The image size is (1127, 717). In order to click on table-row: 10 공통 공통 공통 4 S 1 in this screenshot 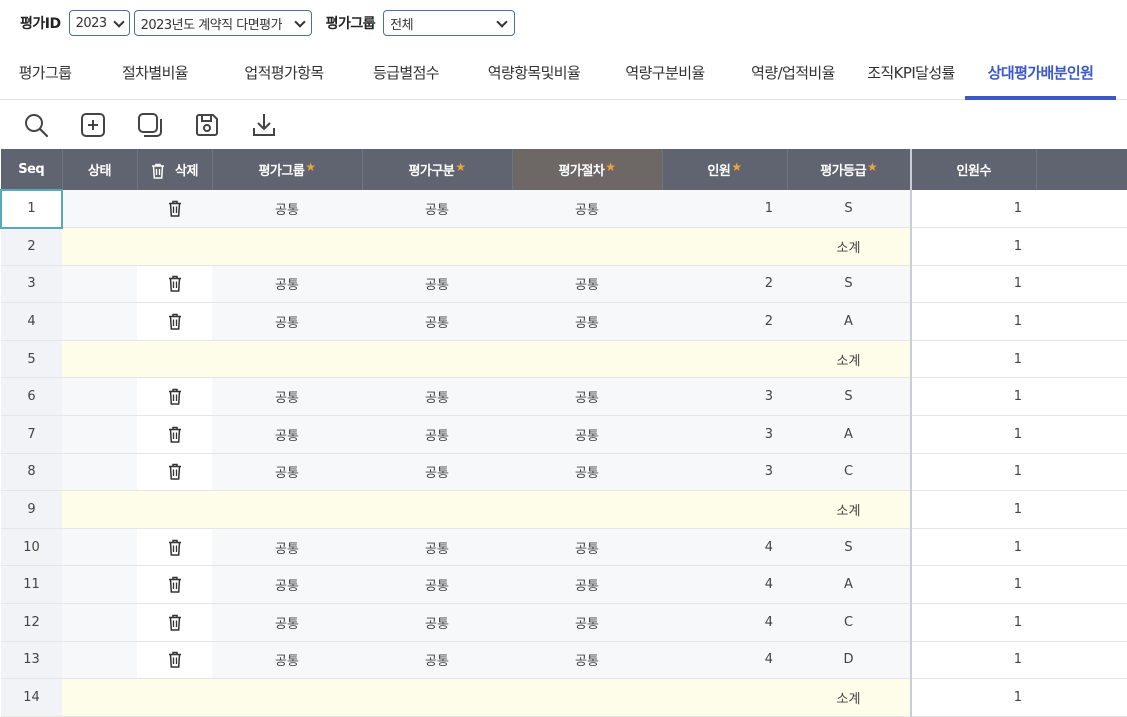, I will do `click(564, 547)`.